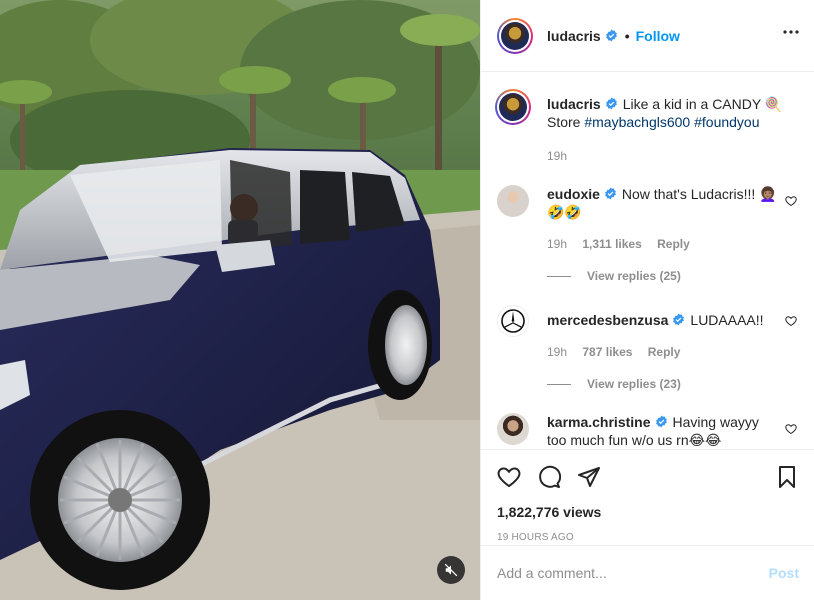 The image size is (814, 600). What do you see at coordinates (607, 352) in the screenshot?
I see `comment-likes: 787 likes` at bounding box center [607, 352].